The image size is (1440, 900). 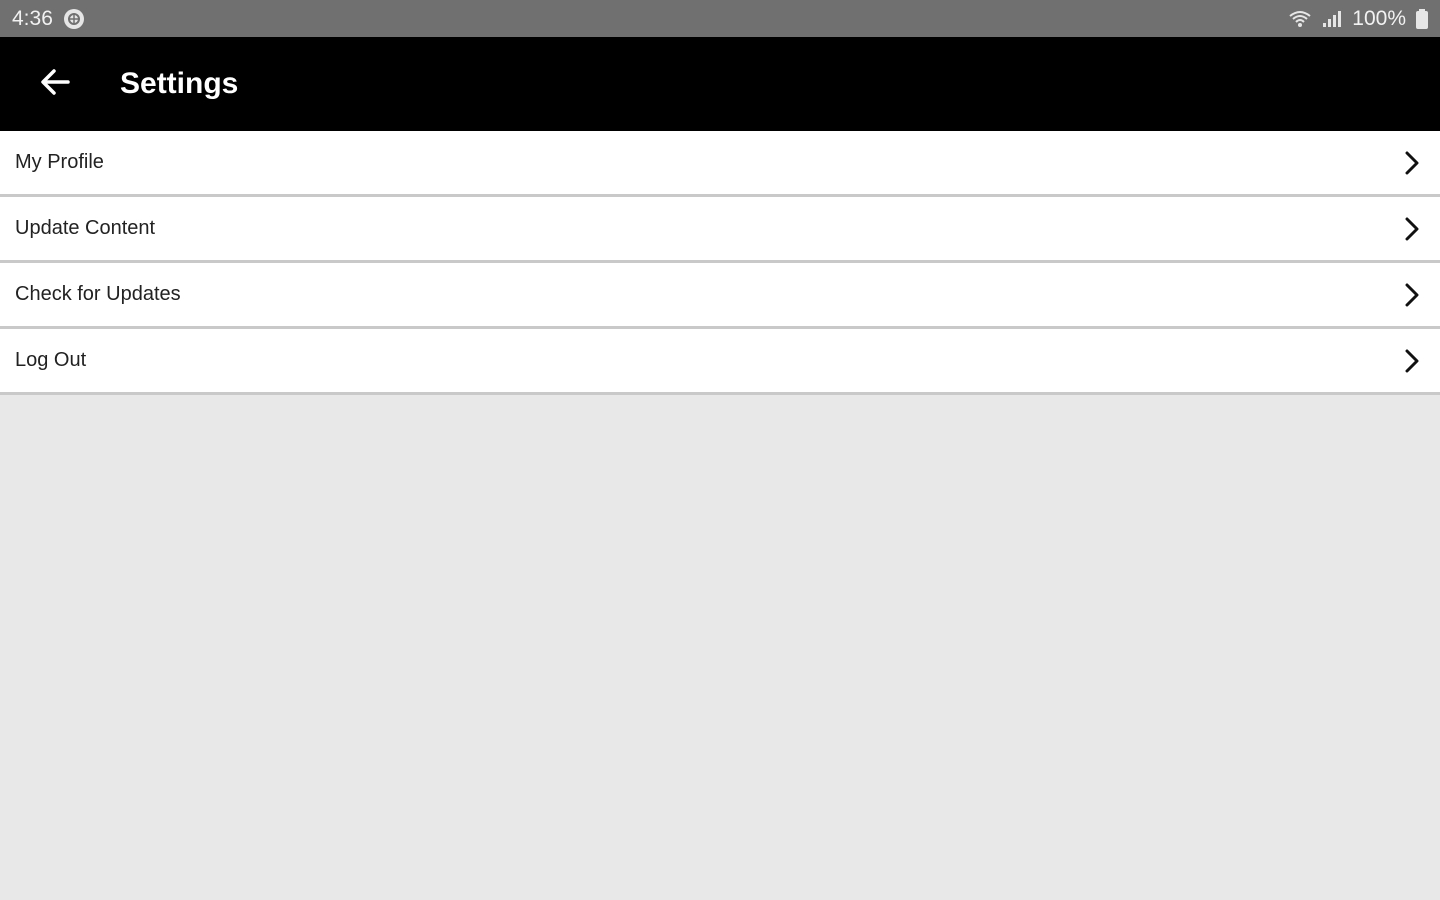 I want to click on settings-item-update-content: Update Content, so click(x=720, y=230).